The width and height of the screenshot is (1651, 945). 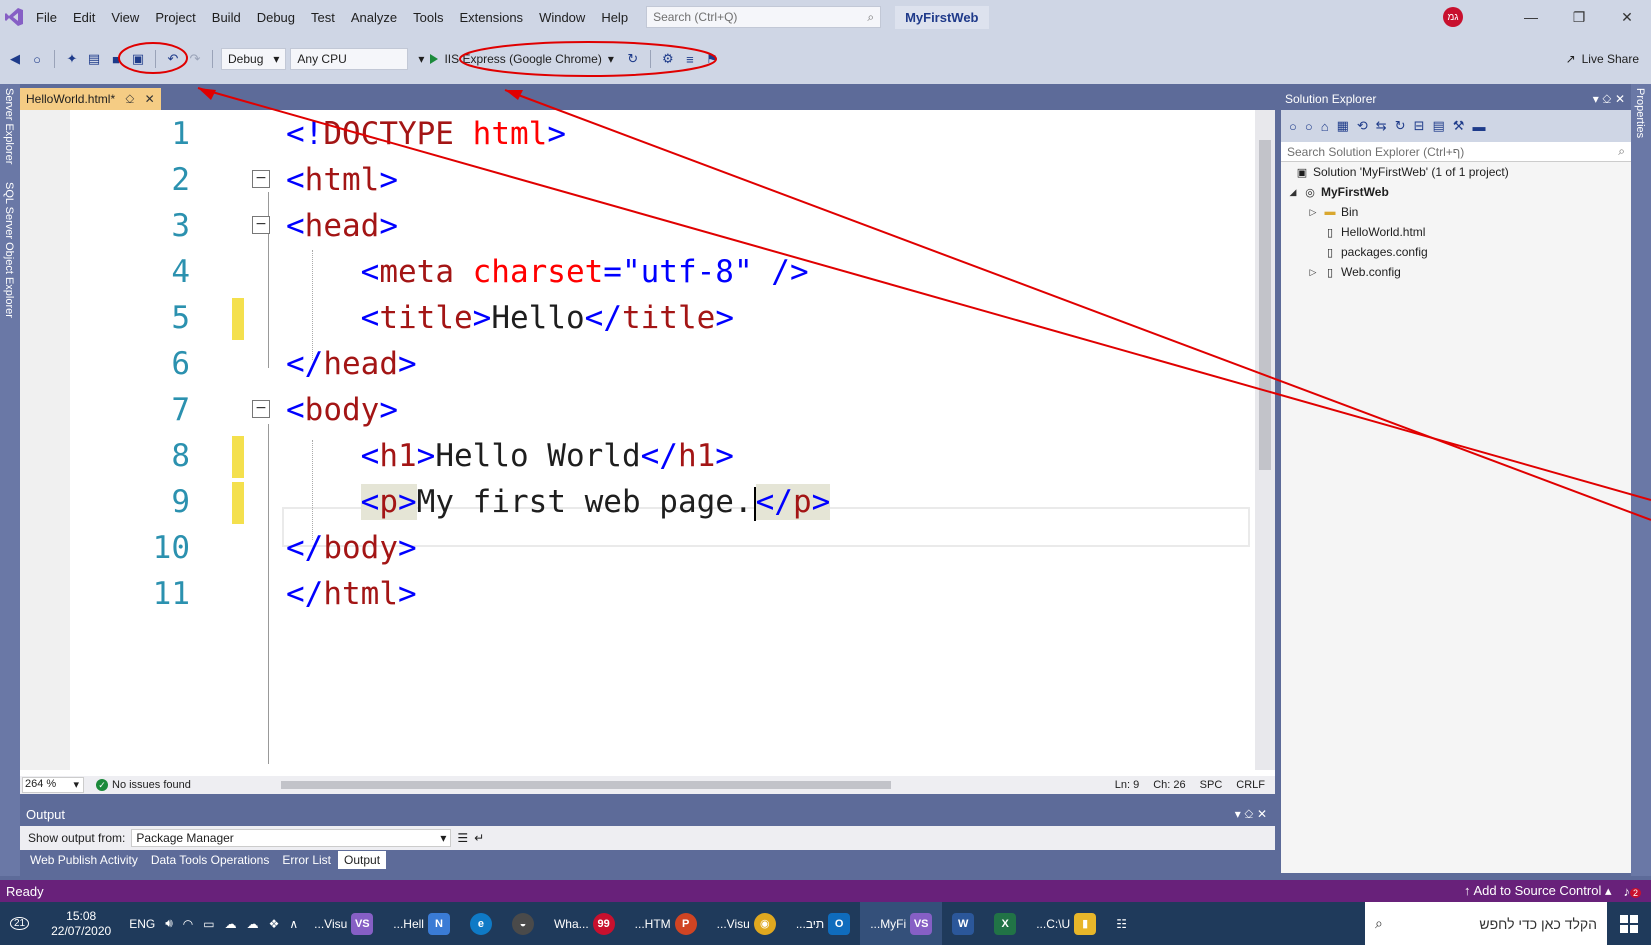 What do you see at coordinates (349, 59) in the screenshot?
I see `platform-dropdown: Any CPU` at bounding box center [349, 59].